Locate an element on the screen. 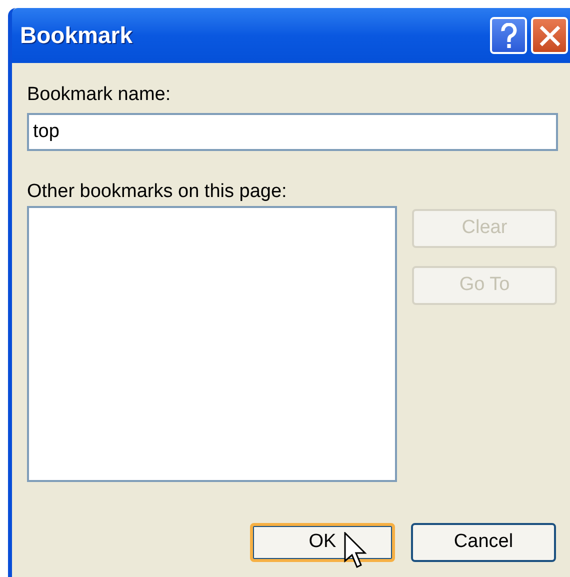  help-icon is located at coordinates (508, 35).